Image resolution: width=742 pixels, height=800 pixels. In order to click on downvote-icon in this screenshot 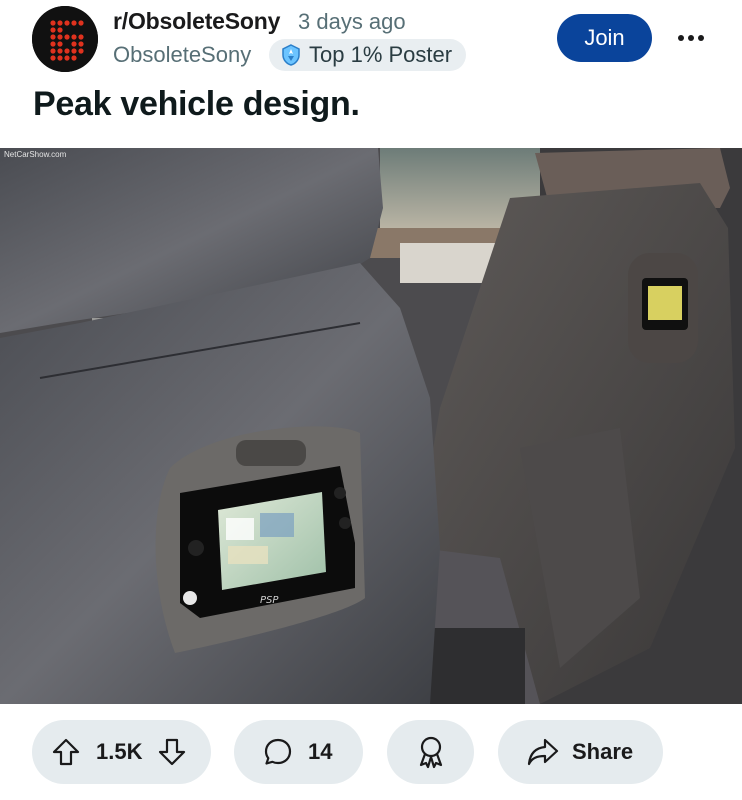, I will do `click(172, 752)`.